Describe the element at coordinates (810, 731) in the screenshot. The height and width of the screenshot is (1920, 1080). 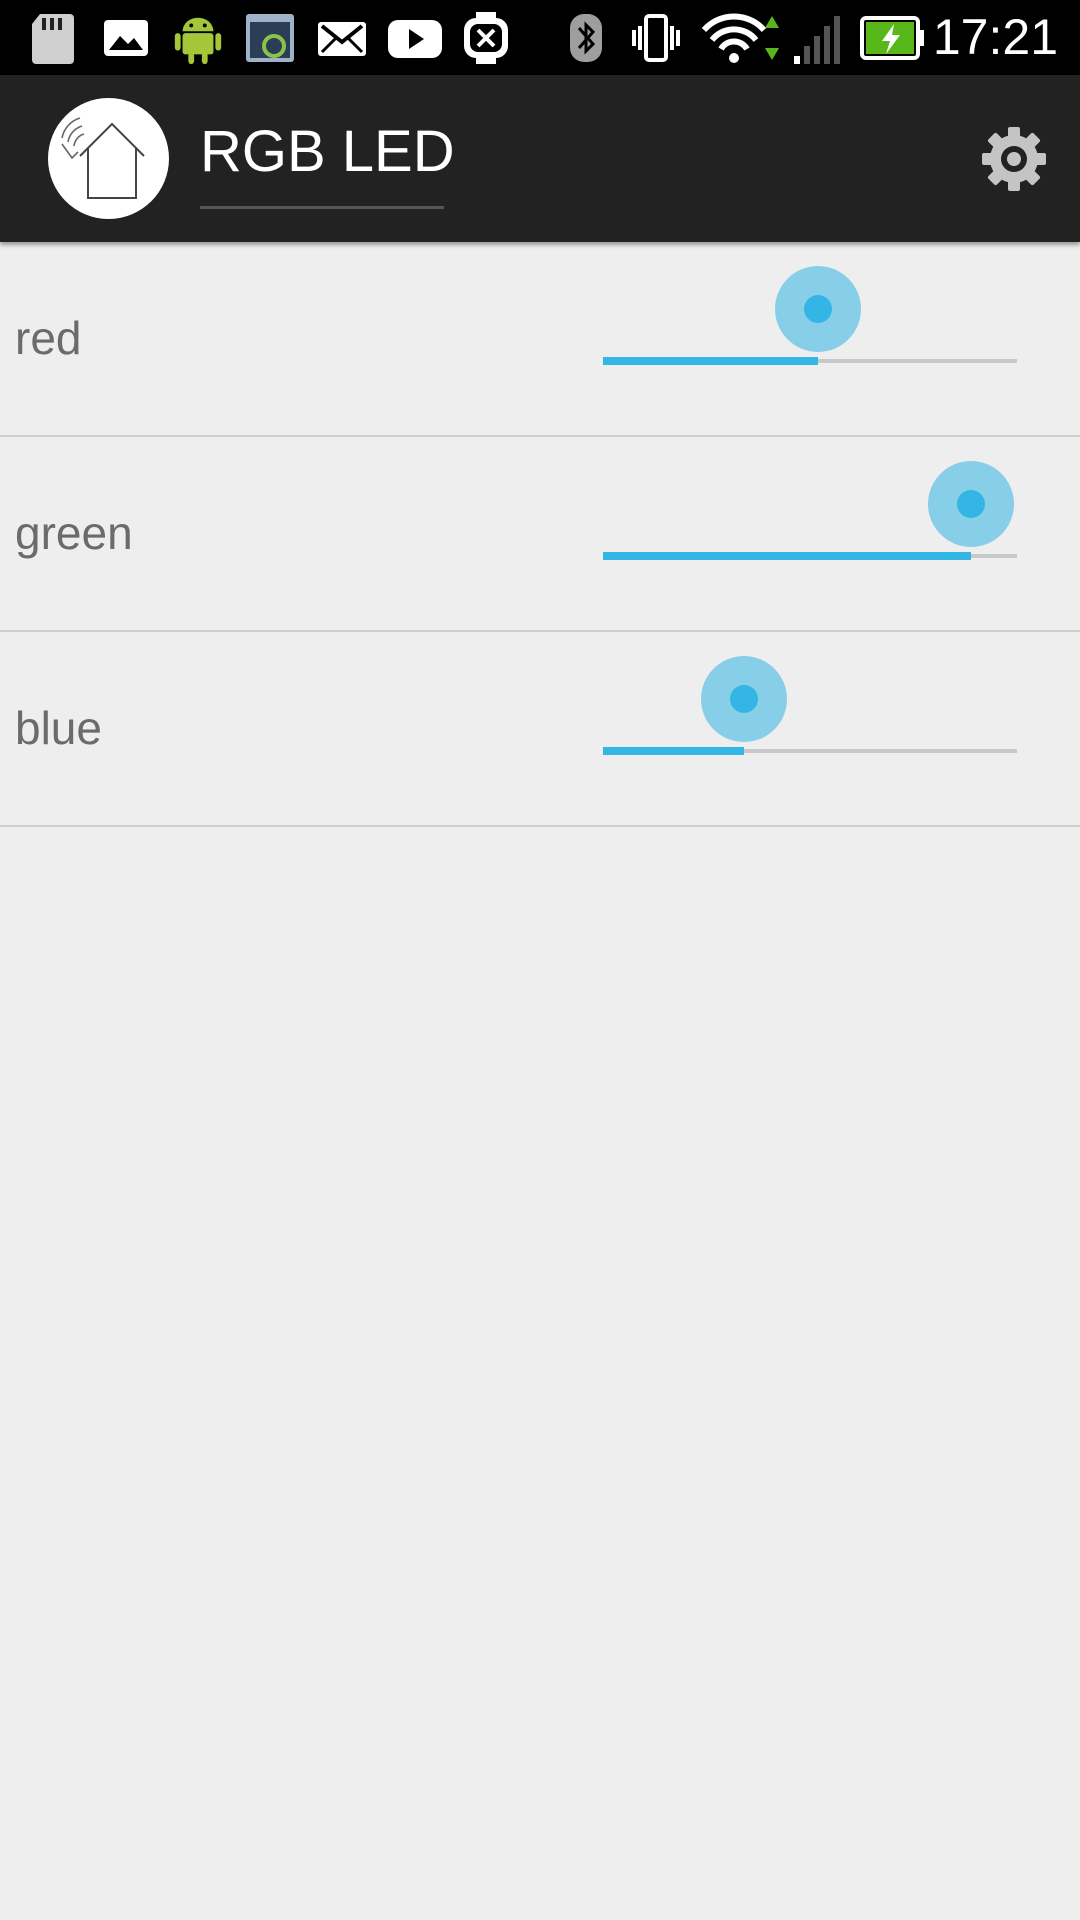
I see `blue-slider` at that location.